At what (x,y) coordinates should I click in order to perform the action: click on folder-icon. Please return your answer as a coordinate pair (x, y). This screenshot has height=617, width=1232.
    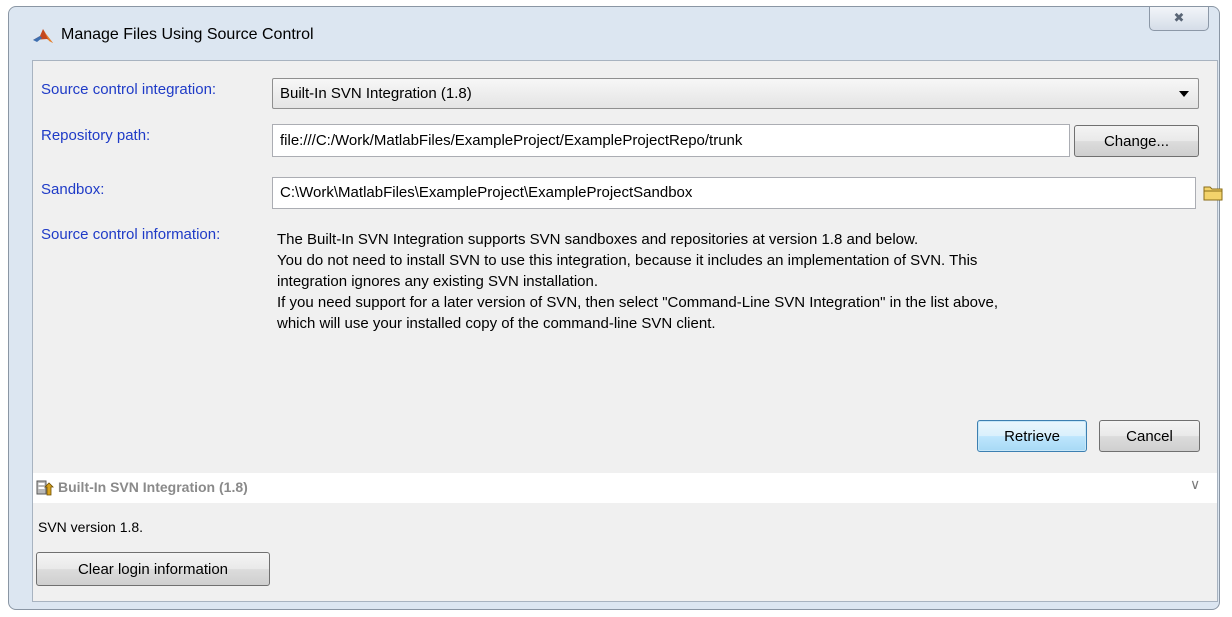
    Looking at the image, I should click on (1213, 193).